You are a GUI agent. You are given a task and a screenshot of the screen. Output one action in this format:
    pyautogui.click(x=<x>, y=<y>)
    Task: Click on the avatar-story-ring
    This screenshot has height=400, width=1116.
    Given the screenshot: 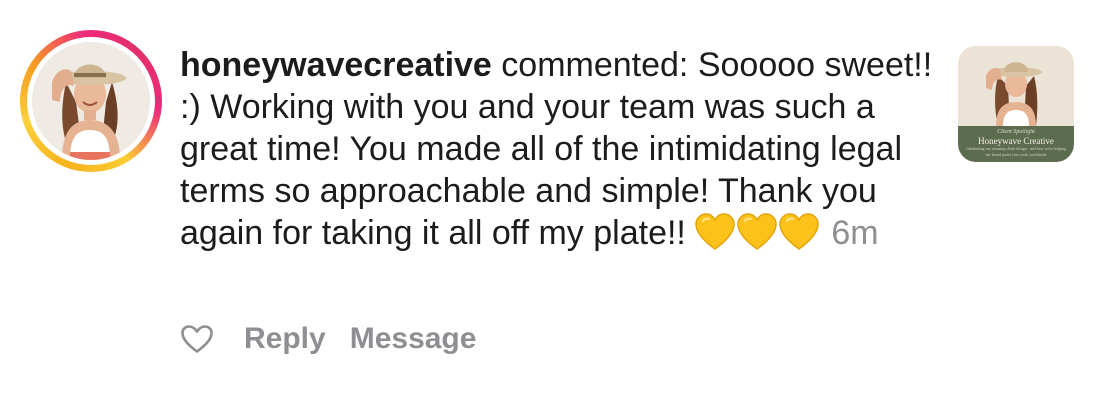 What is the action you would take?
    pyautogui.click(x=91, y=101)
    